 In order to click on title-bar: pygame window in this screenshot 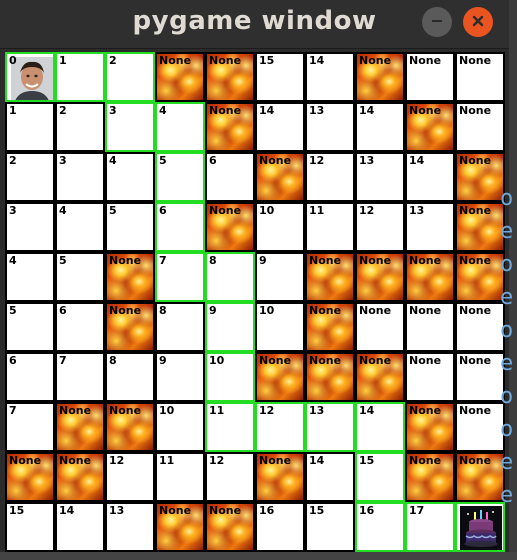, I will do `click(254, 24)`.